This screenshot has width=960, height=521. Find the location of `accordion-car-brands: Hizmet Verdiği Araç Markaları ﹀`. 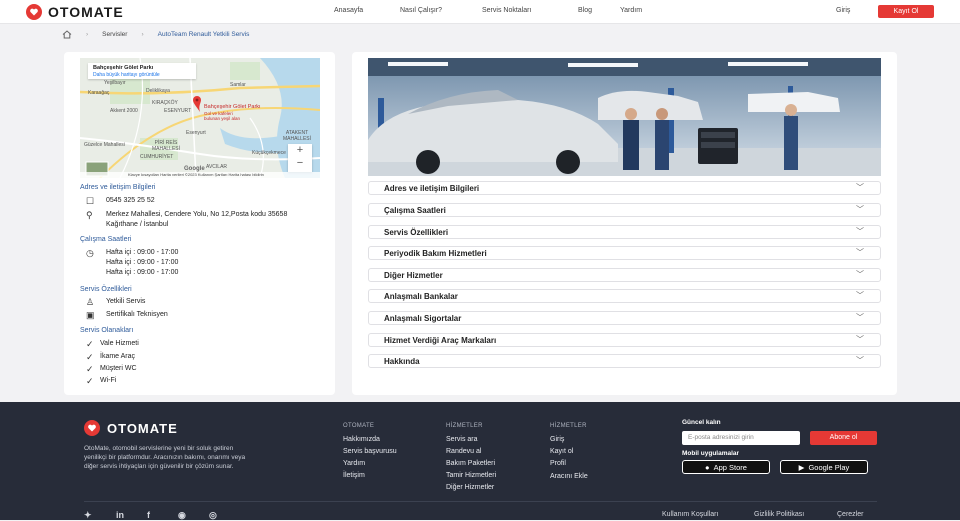

accordion-car-brands: Hizmet Verdiği Araç Markaları ﹀ is located at coordinates (624, 340).